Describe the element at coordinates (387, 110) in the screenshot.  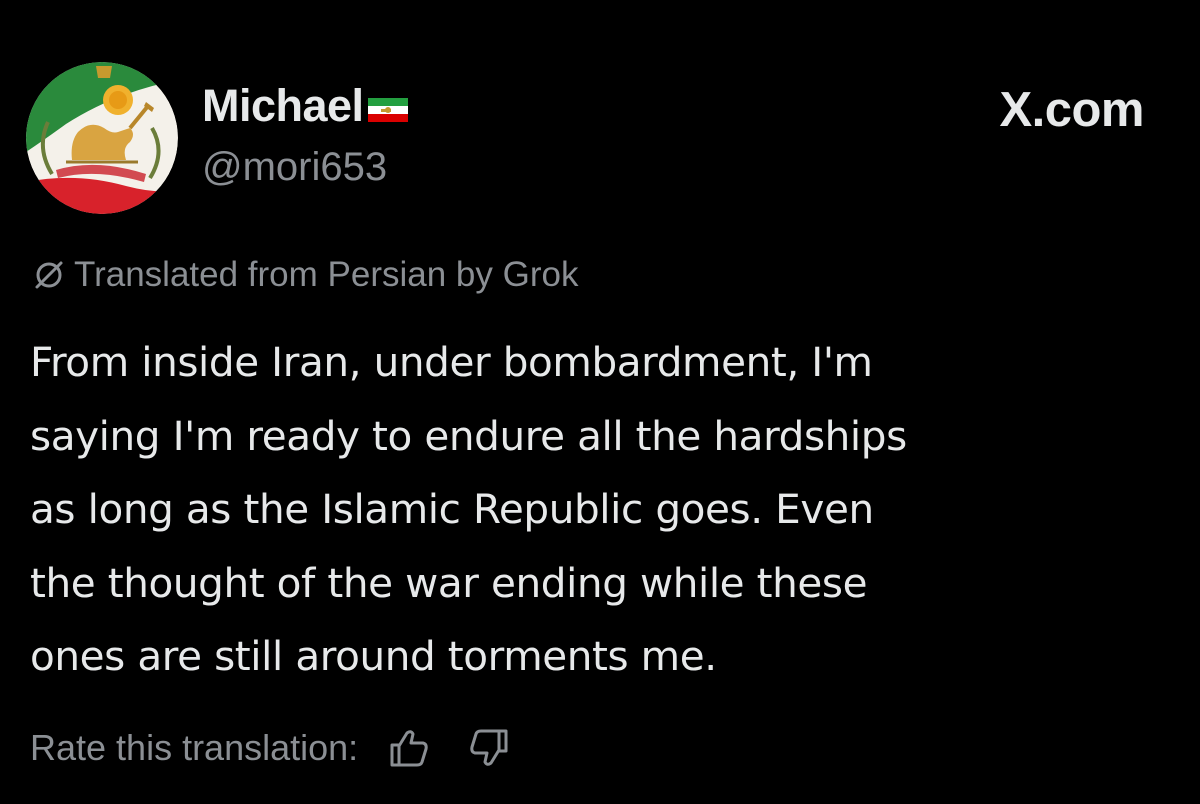
I see `iran-flag-icon` at that location.